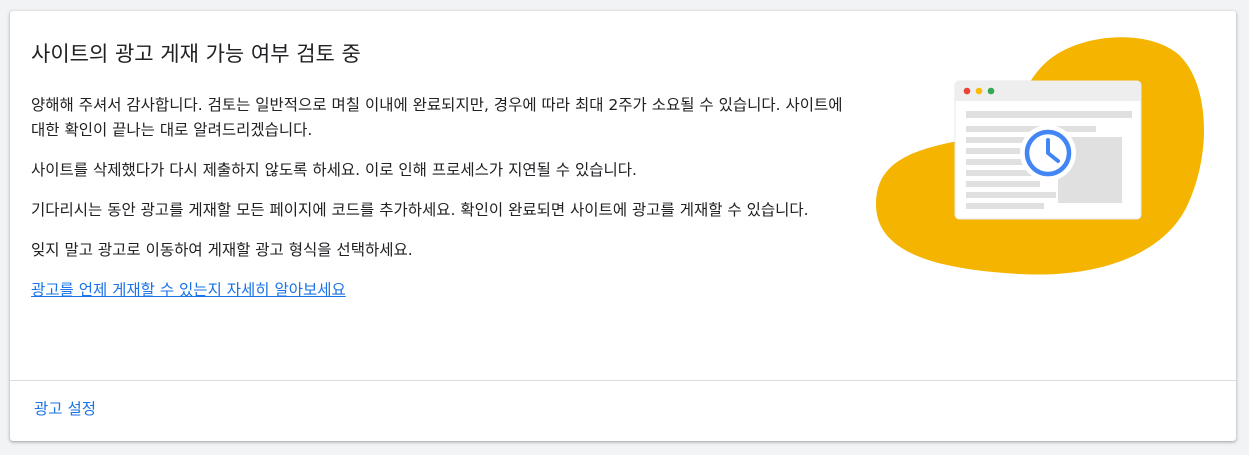  What do you see at coordinates (188, 290) in the screenshot?
I see `learn-more-link: 광고를 언제 게재할 수 있는지 자세히 알아보세요` at bounding box center [188, 290].